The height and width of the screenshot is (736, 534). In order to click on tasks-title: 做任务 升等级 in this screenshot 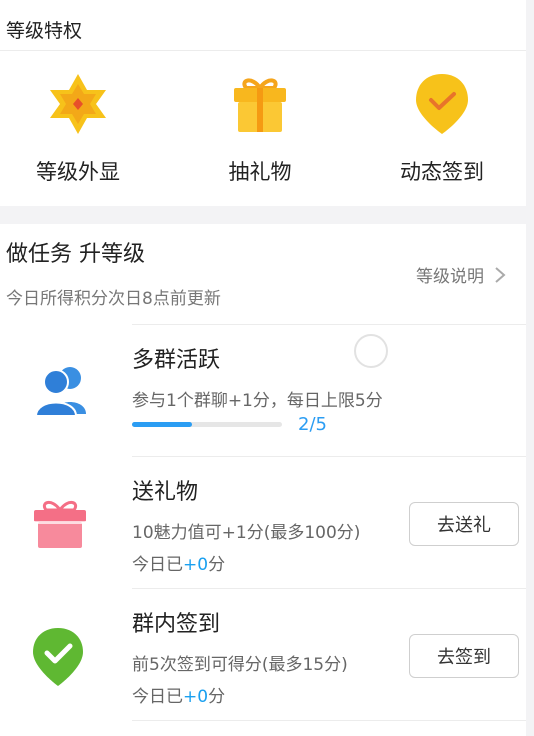, I will do `click(75, 254)`.